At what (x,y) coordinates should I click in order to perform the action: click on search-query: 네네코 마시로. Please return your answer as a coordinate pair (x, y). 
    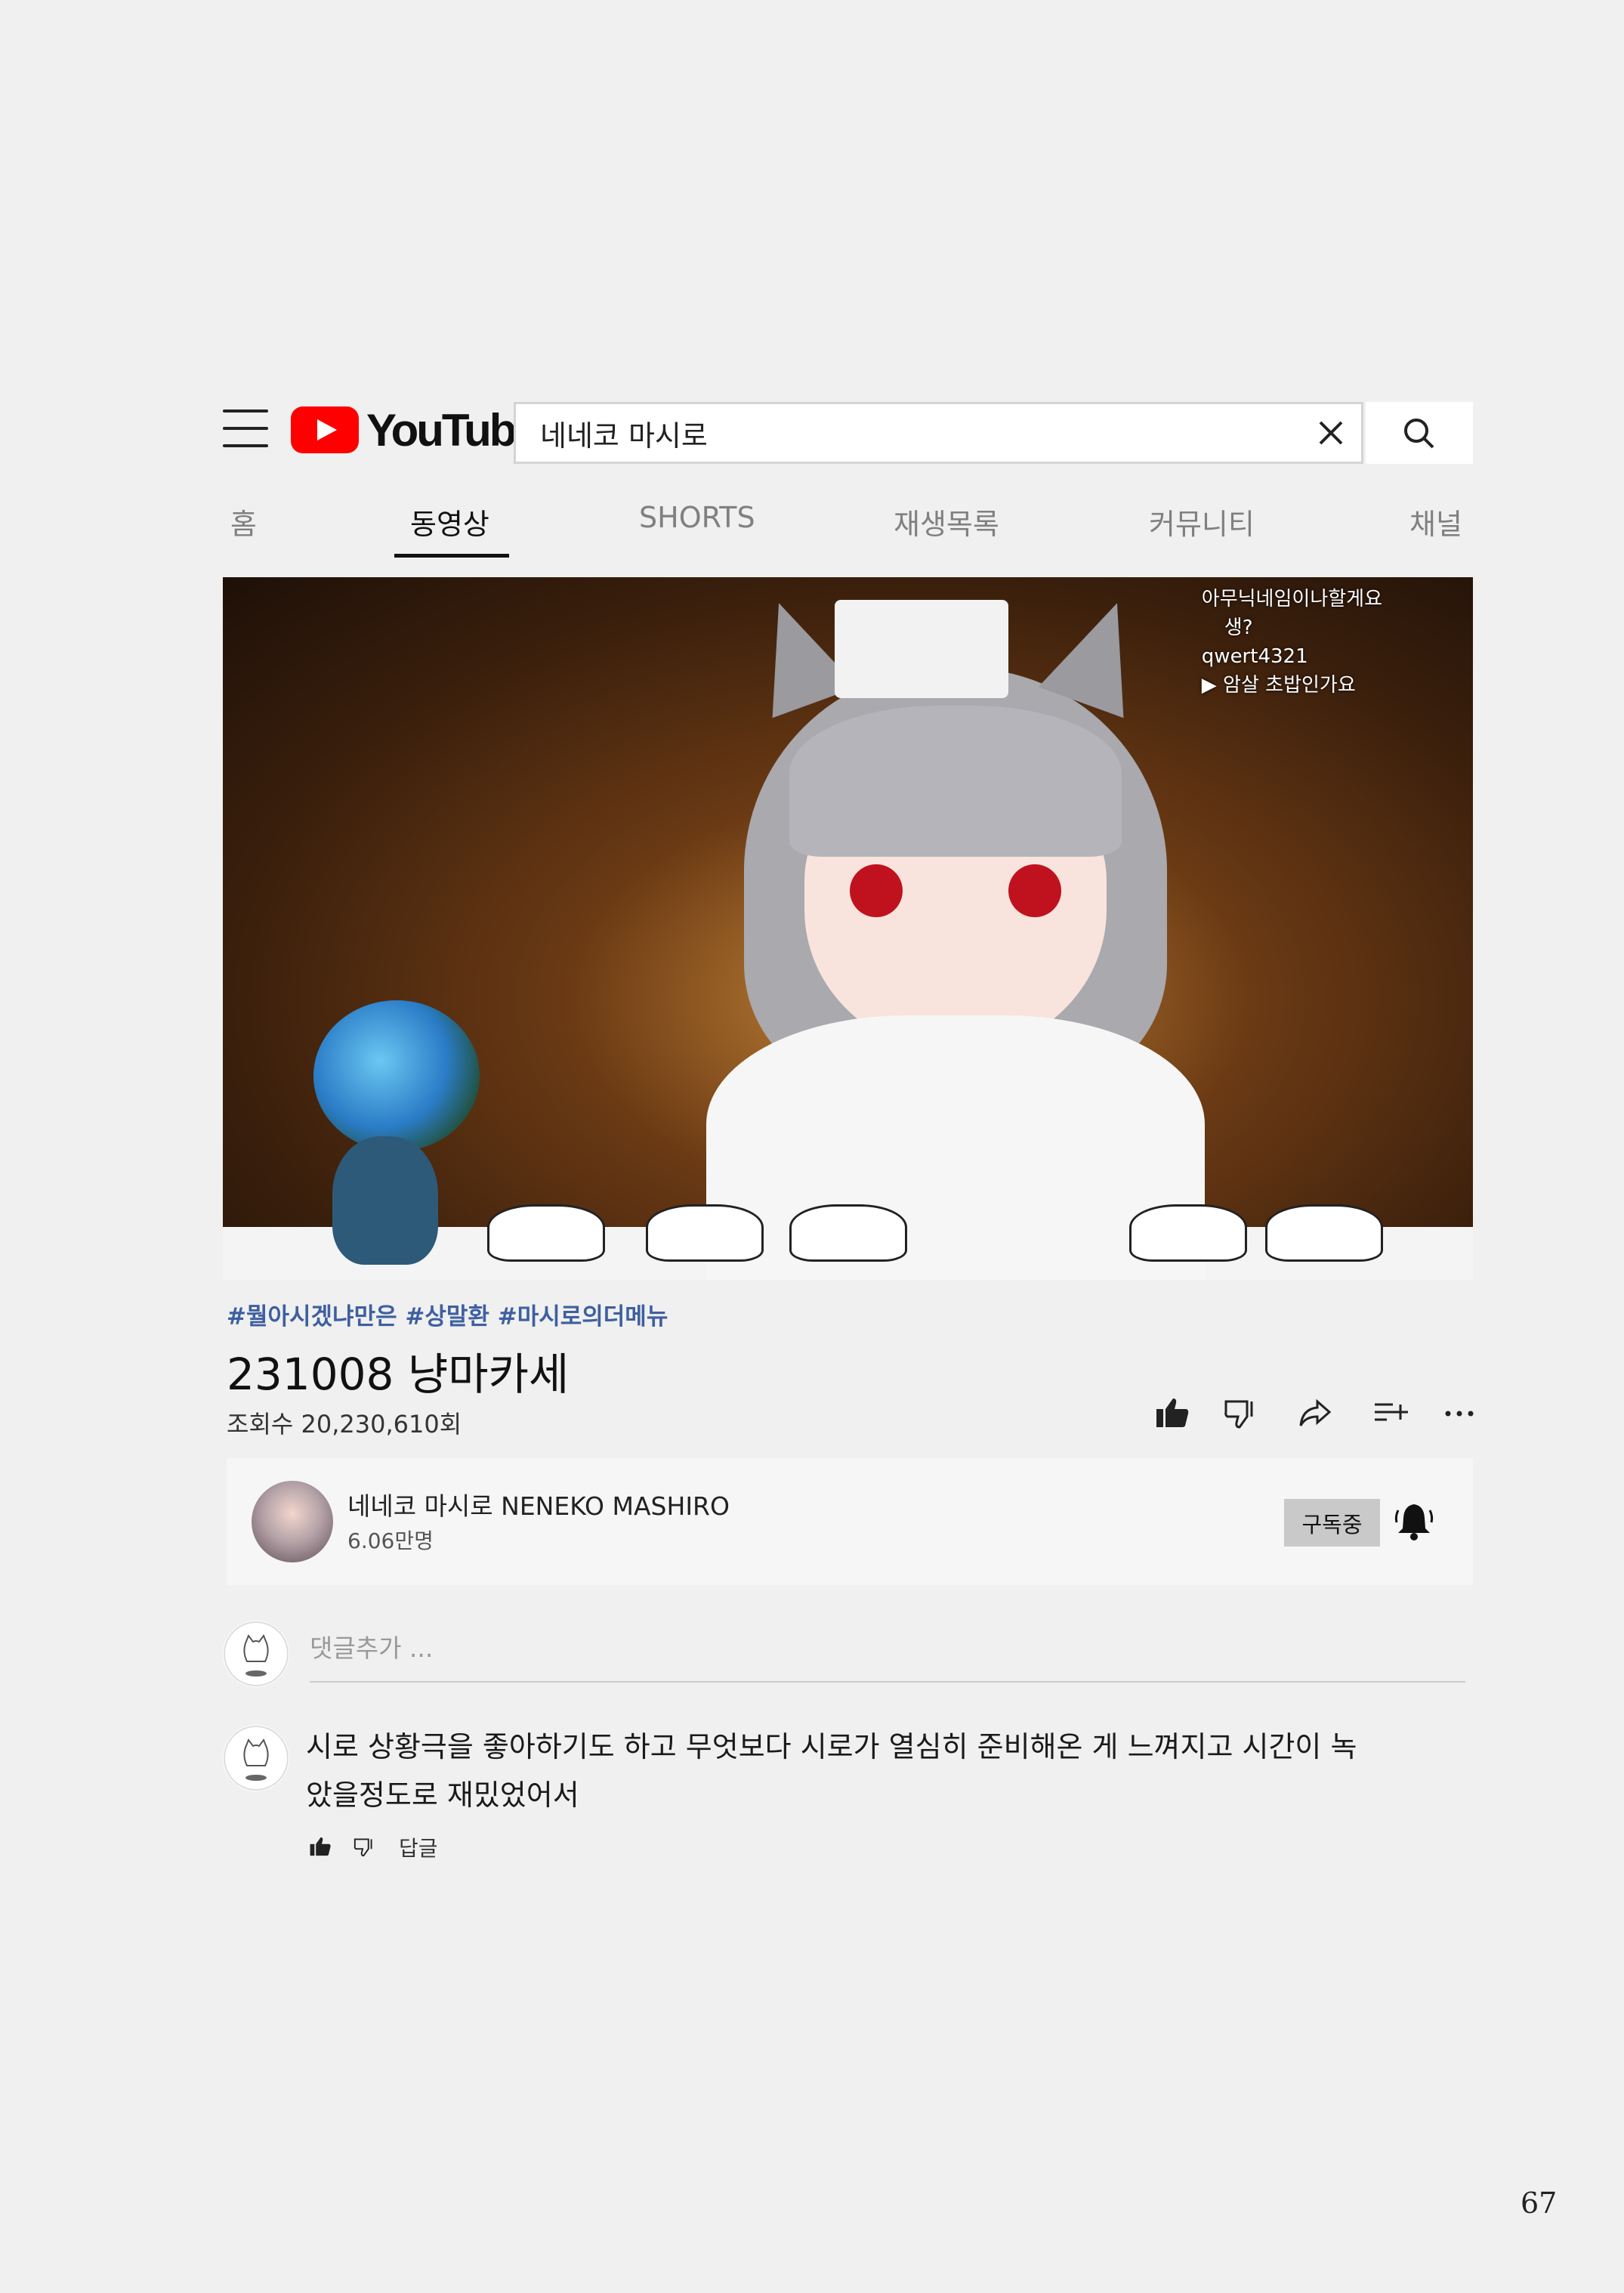
    Looking at the image, I should click on (624, 433).